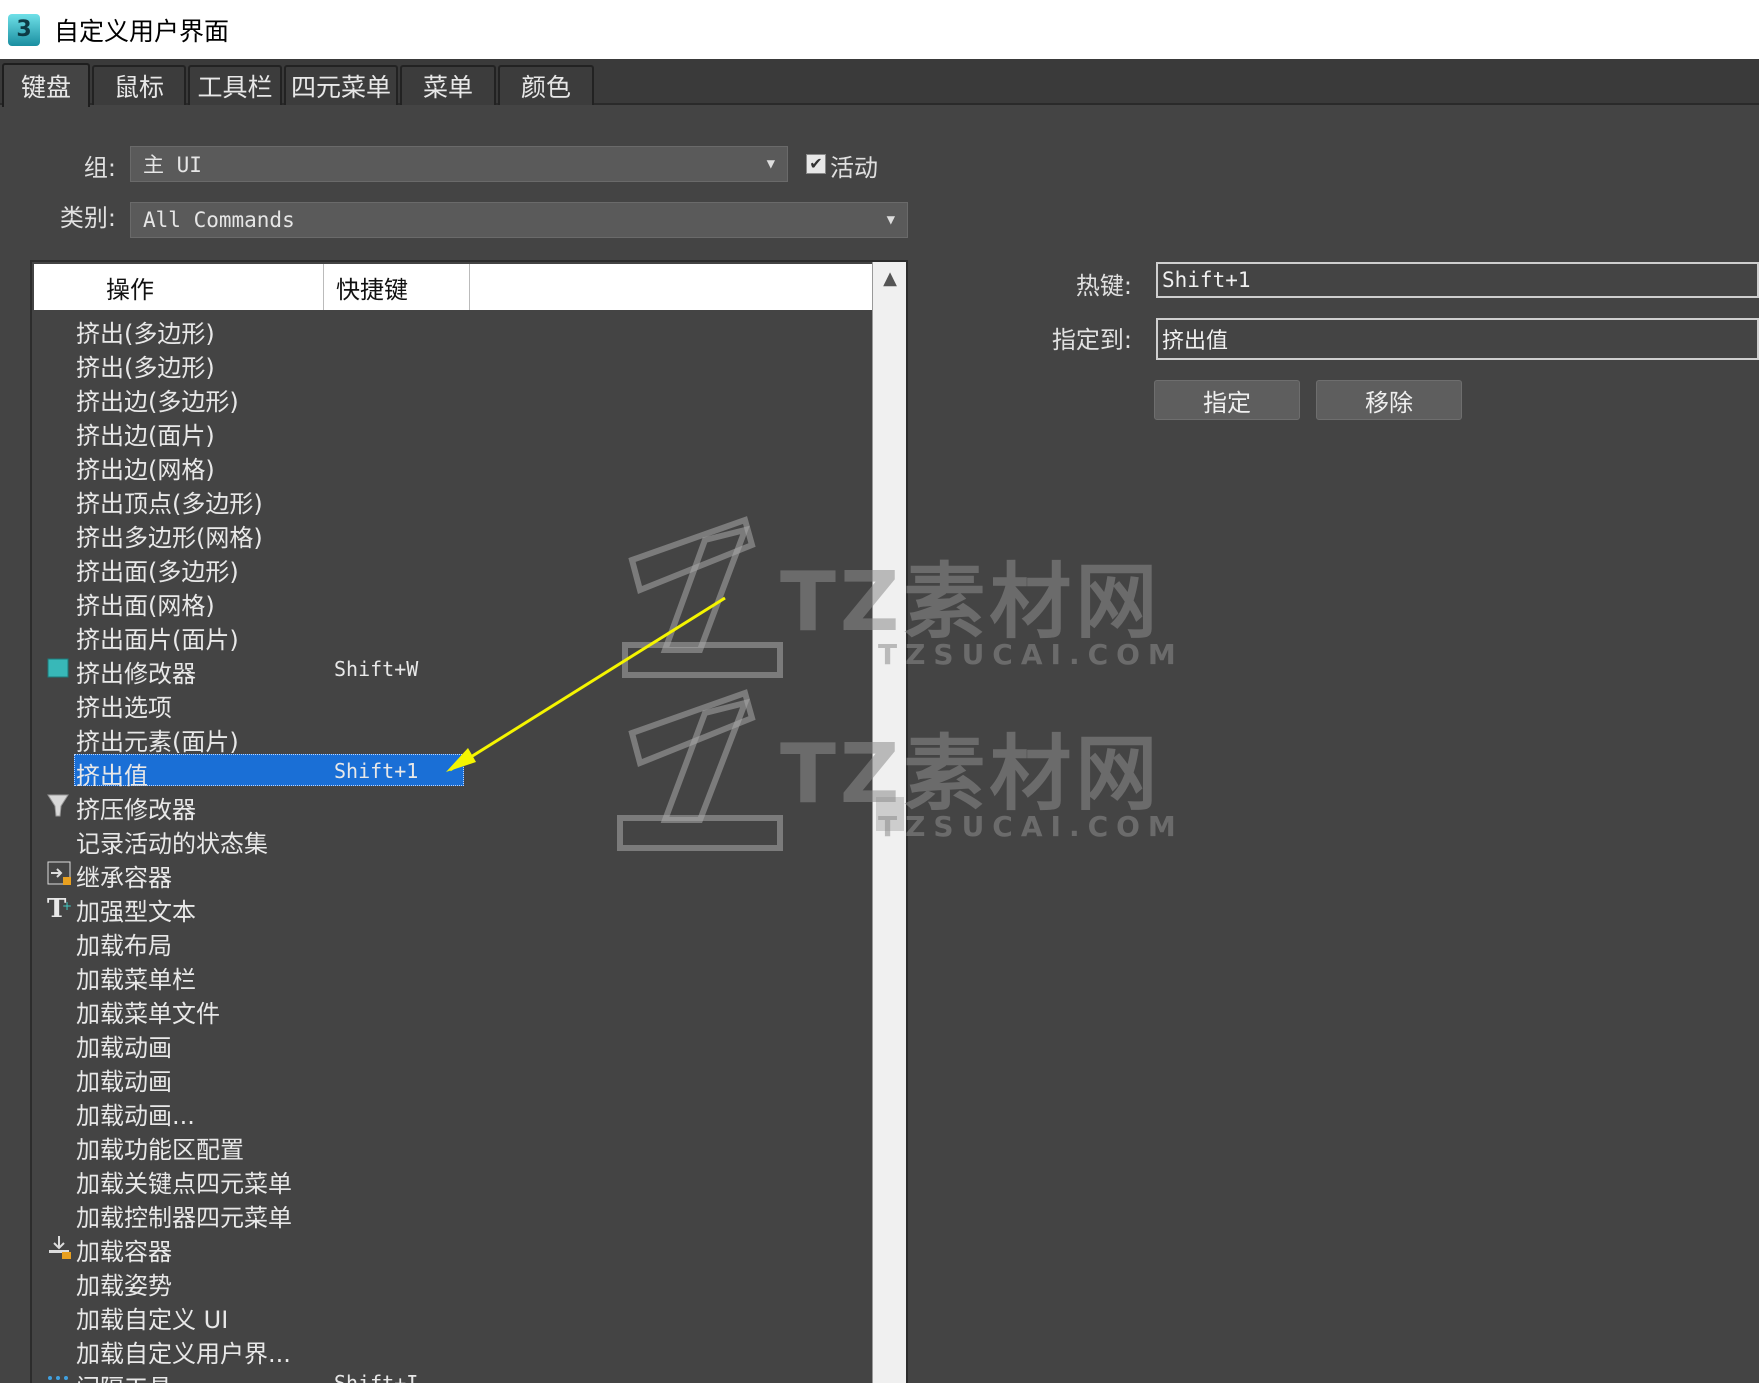 This screenshot has height=1383, width=1759. I want to click on list-item: 加载布局, so click(454, 942).